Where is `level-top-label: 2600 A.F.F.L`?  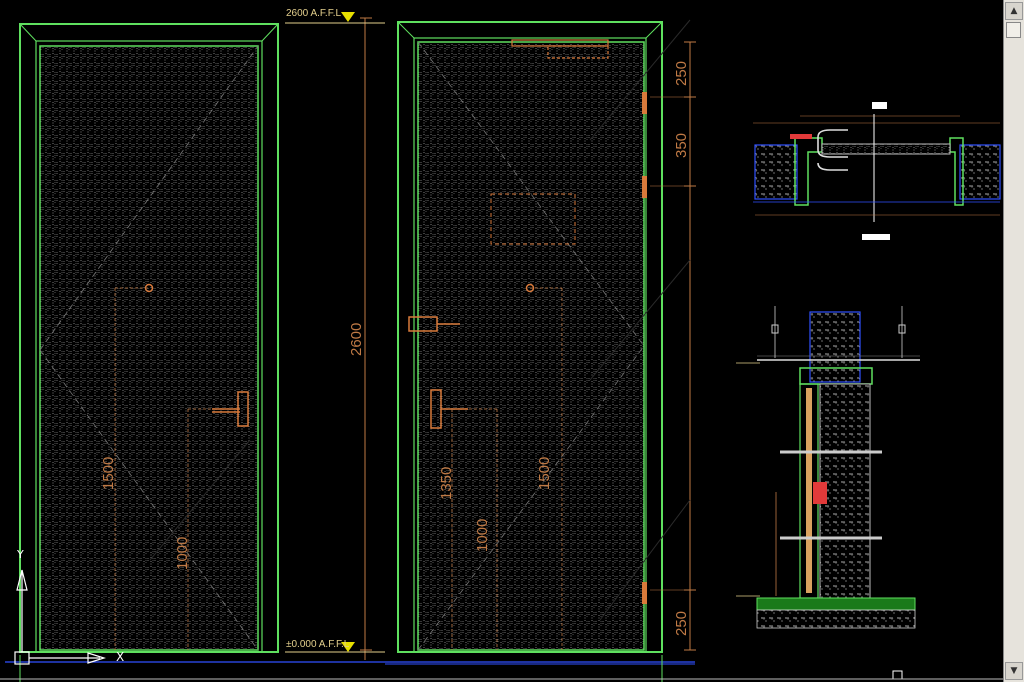 level-top-label: 2600 A.F.F.L is located at coordinates (314, 13).